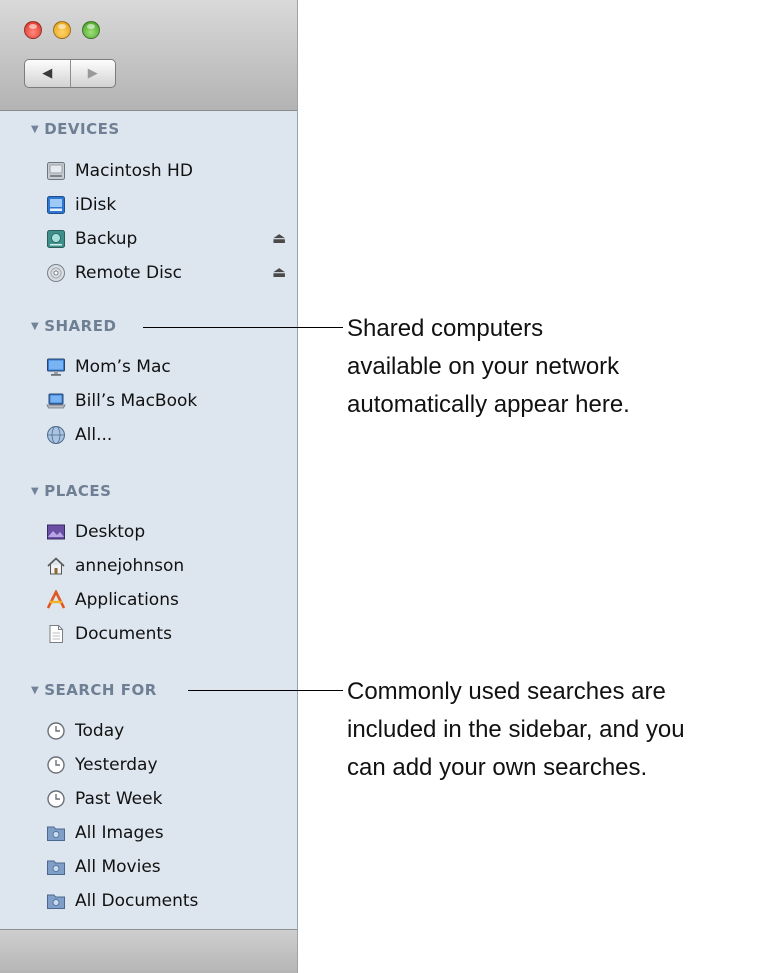 Image resolution: width=773 pixels, height=973 pixels. What do you see at coordinates (119, 833) in the screenshot?
I see `sidebar-item-label: All Images` at bounding box center [119, 833].